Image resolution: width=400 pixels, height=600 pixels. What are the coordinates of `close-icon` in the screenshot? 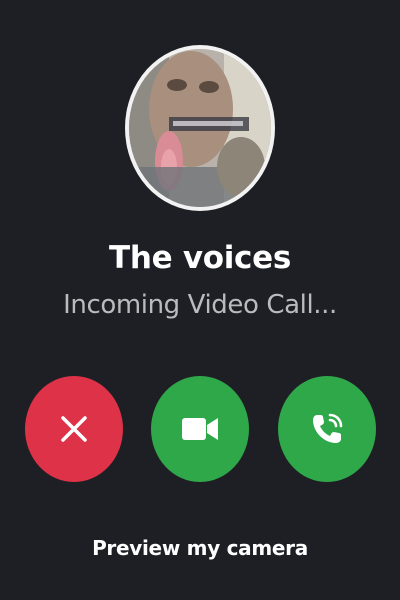 It's located at (74, 429).